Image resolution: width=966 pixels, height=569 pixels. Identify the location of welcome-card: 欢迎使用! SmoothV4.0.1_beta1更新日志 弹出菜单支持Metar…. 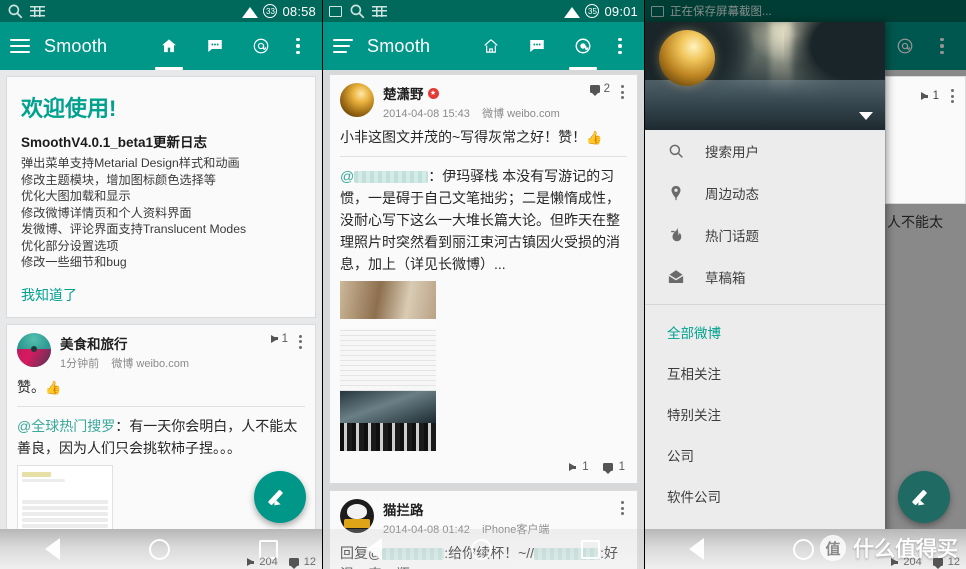
(161, 197).